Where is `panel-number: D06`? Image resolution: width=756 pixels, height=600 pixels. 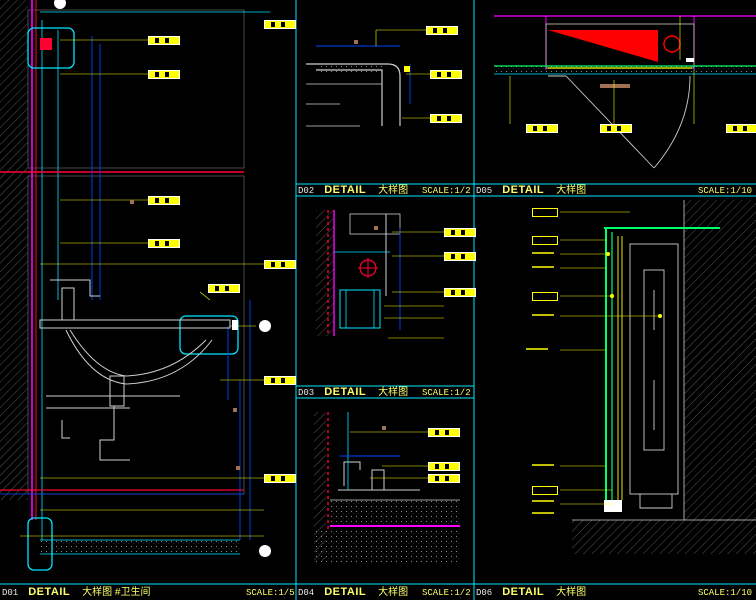
panel-number: D06 is located at coordinates (484, 593).